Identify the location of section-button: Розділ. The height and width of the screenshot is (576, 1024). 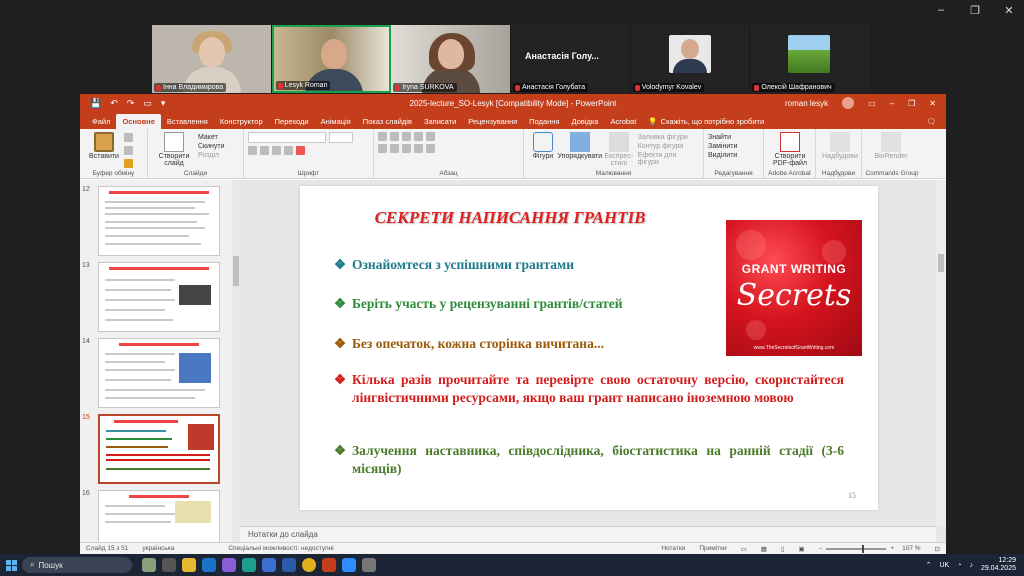
(211, 155).